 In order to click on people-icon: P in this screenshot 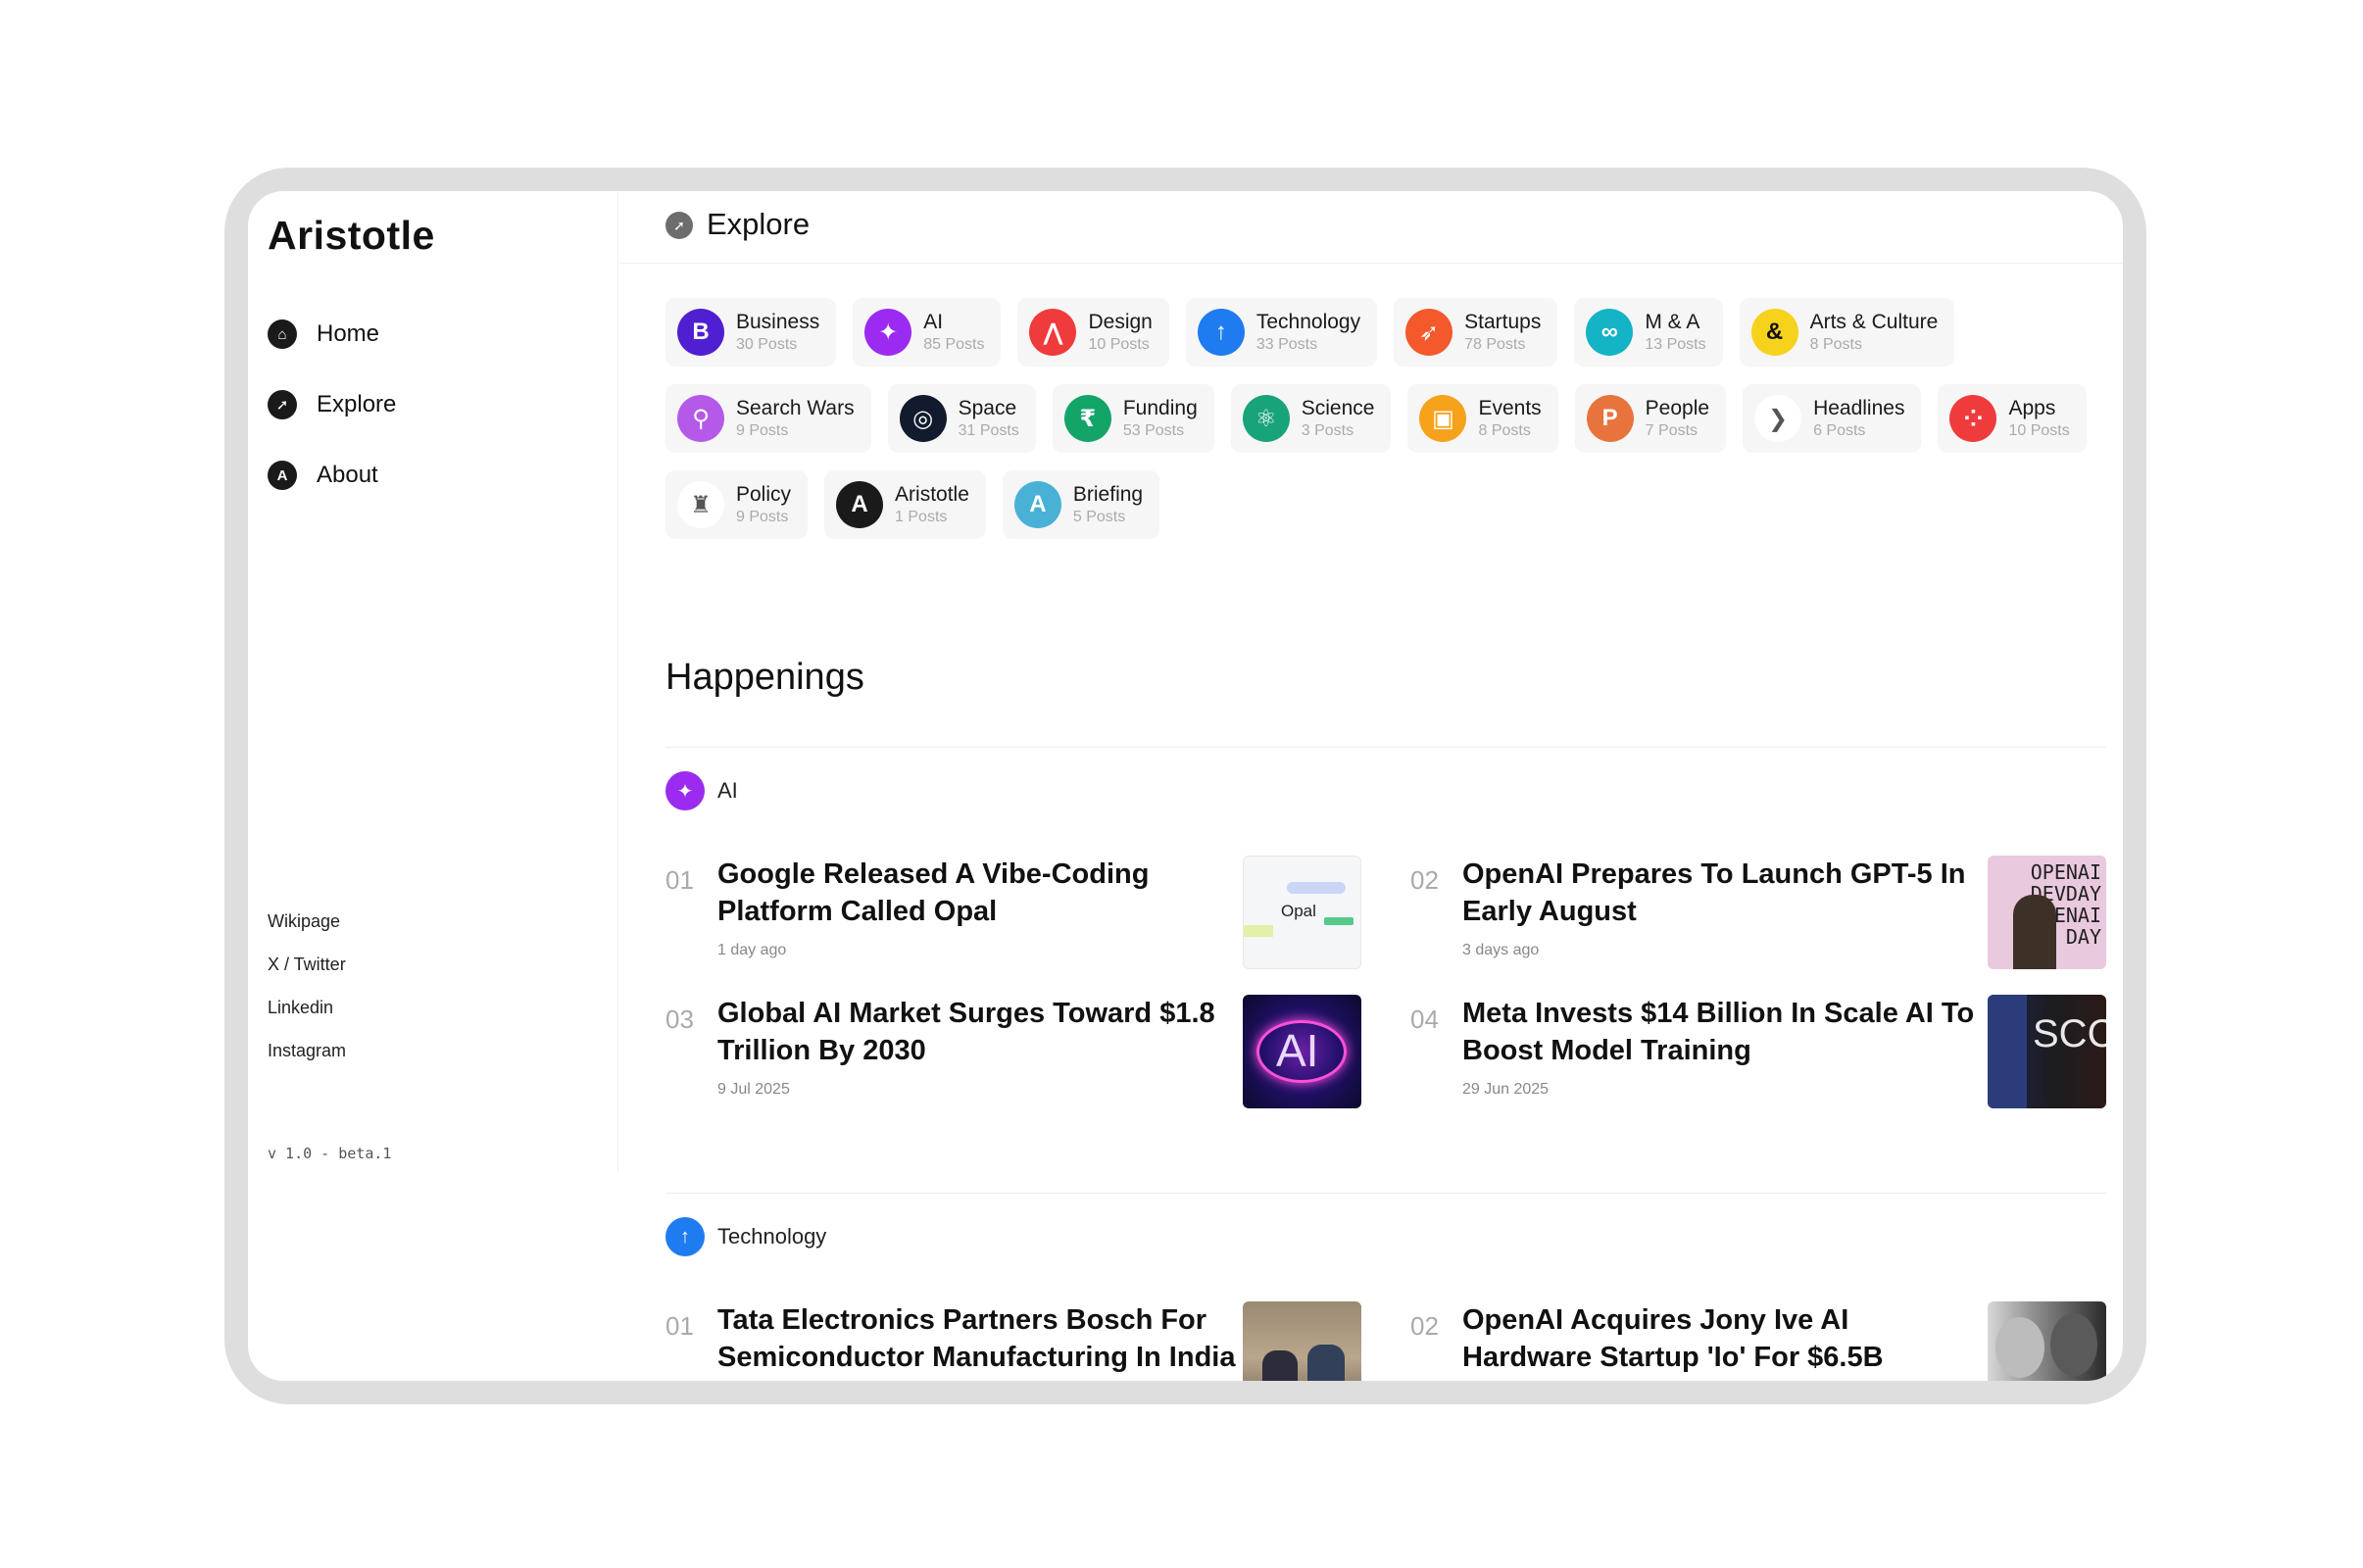, I will do `click(1610, 418)`.